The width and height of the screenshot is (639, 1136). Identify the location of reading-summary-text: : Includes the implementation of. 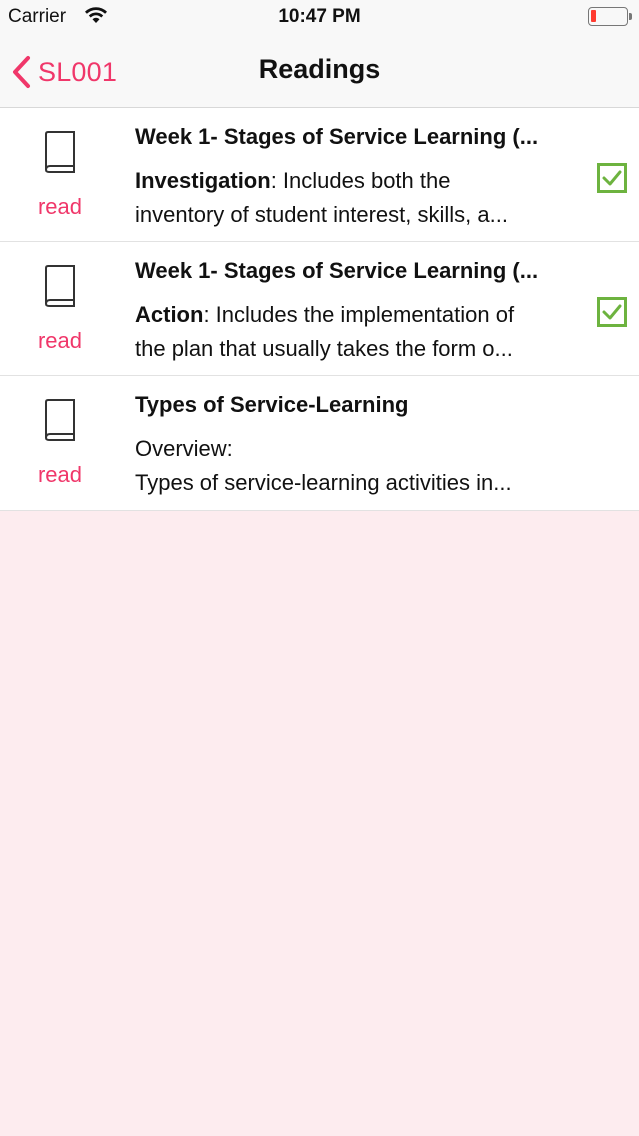
(359, 314).